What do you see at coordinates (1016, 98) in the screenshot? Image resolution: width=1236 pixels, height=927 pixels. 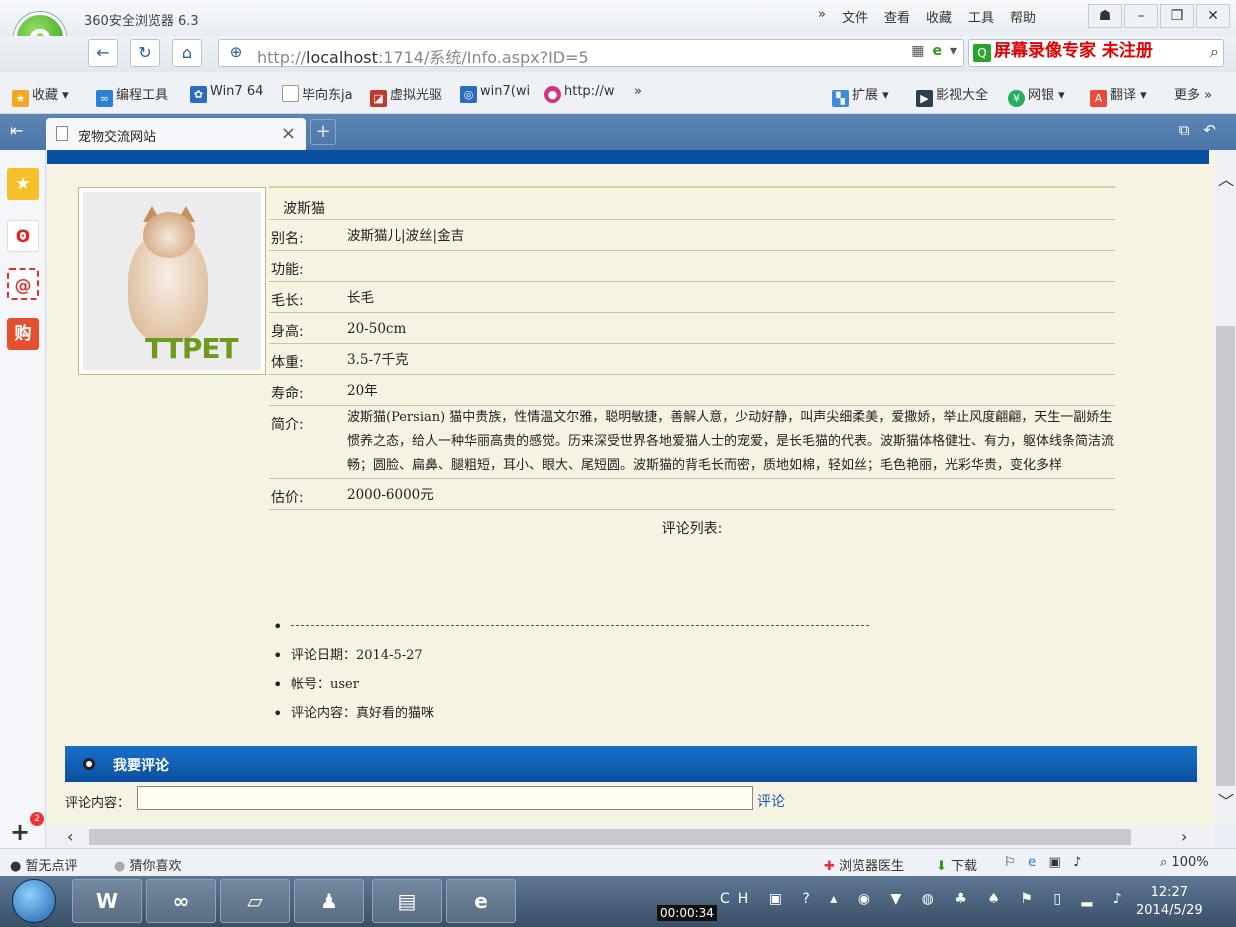 I see `bank-icon: ¥` at bounding box center [1016, 98].